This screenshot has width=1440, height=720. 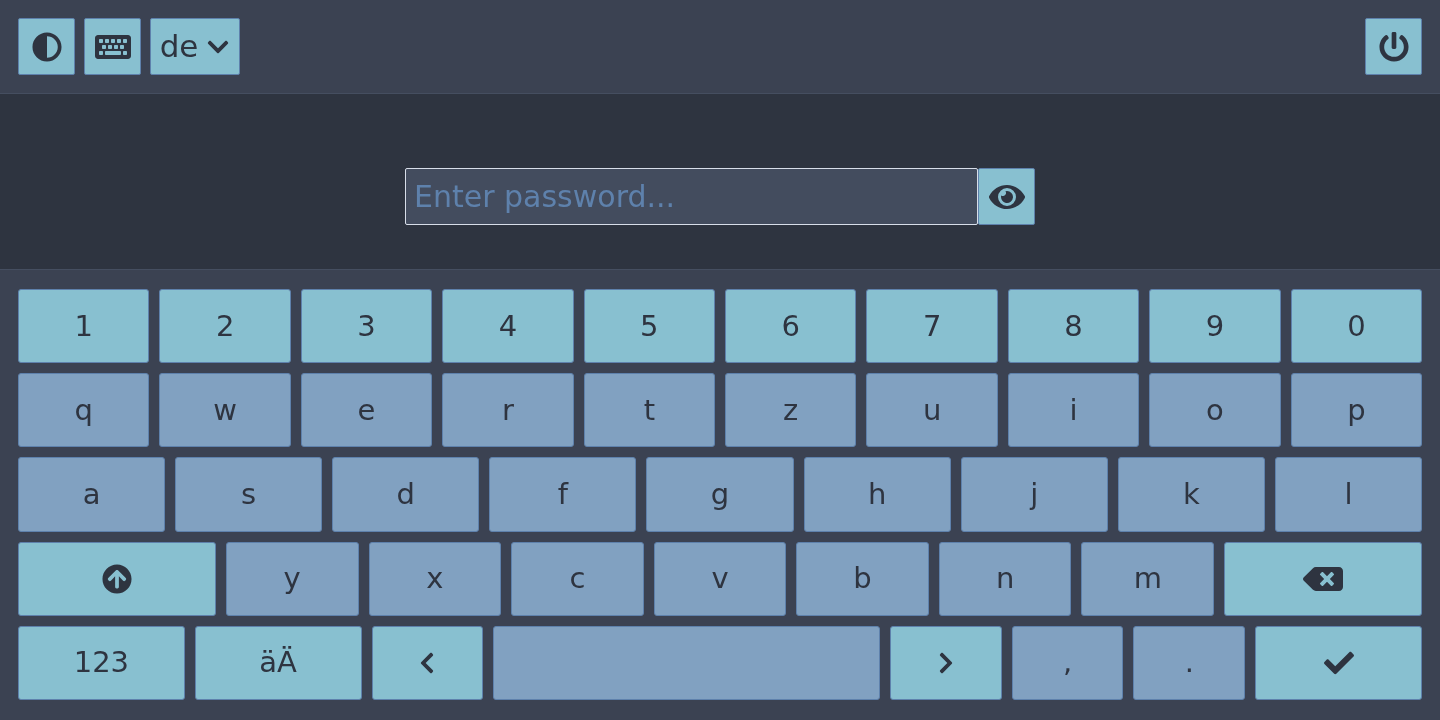 What do you see at coordinates (877, 494) in the screenshot?
I see `letter-key: h` at bounding box center [877, 494].